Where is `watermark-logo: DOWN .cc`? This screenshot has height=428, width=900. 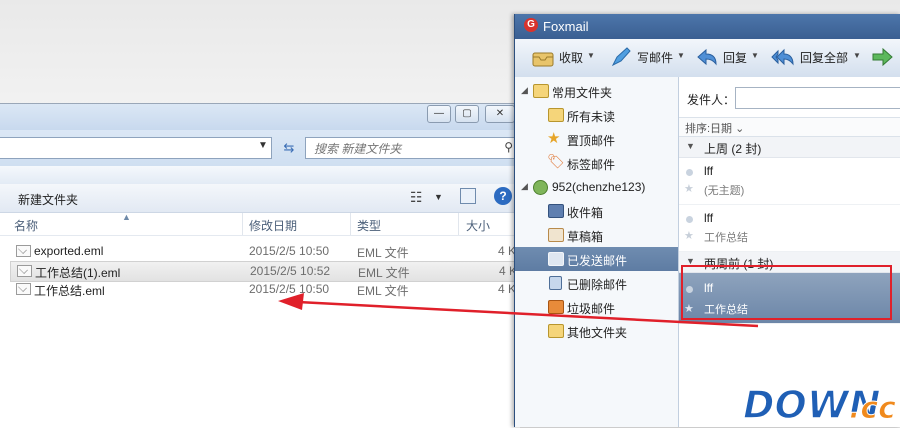 watermark-logo: DOWN .cc is located at coordinates (819, 404).